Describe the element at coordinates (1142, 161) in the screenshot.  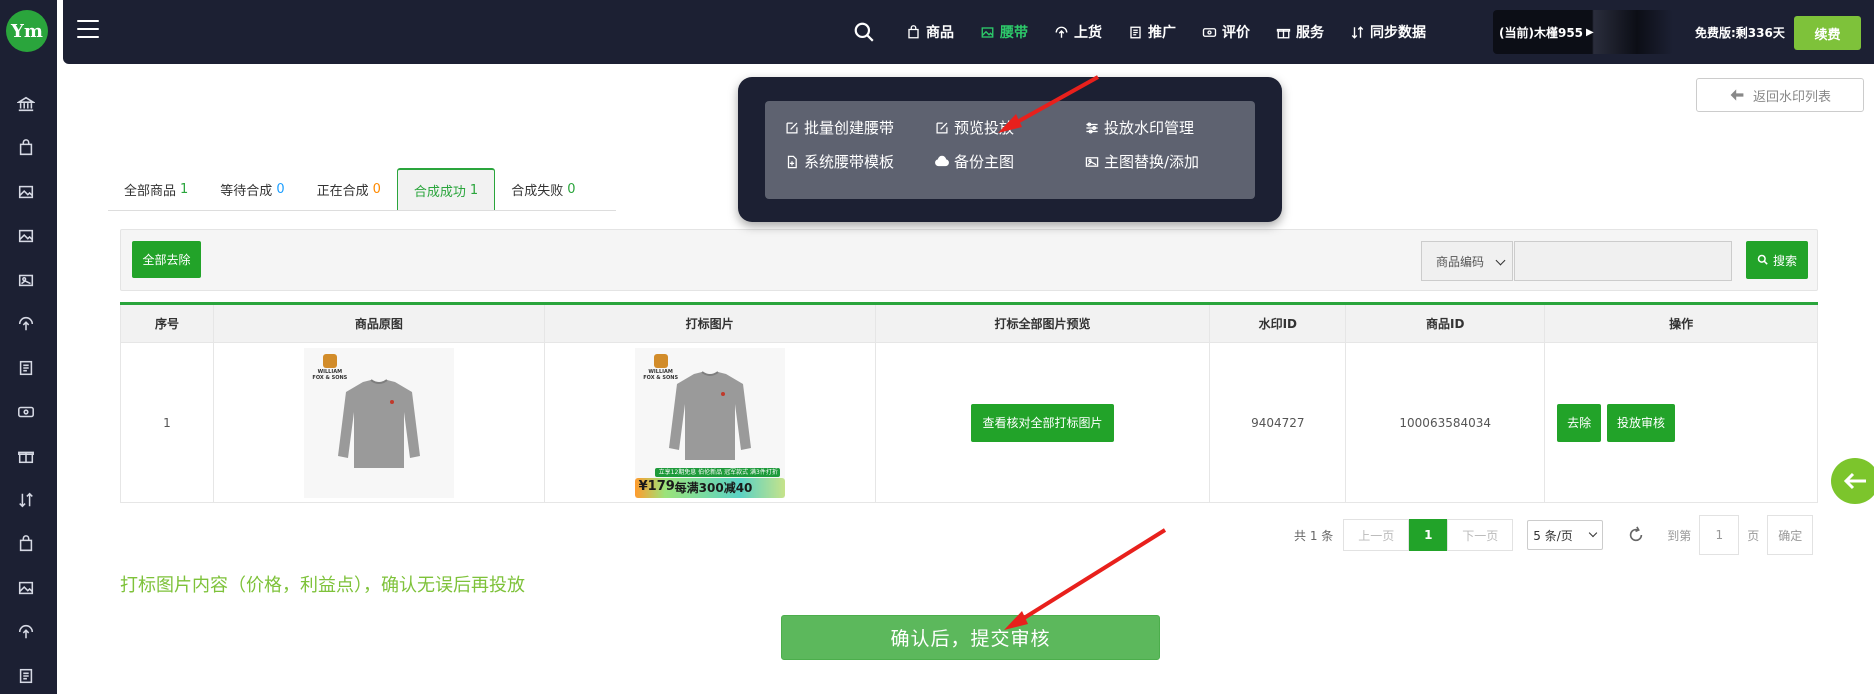
I see `menu-item-replace-main-image: 主图替换/添加` at that location.